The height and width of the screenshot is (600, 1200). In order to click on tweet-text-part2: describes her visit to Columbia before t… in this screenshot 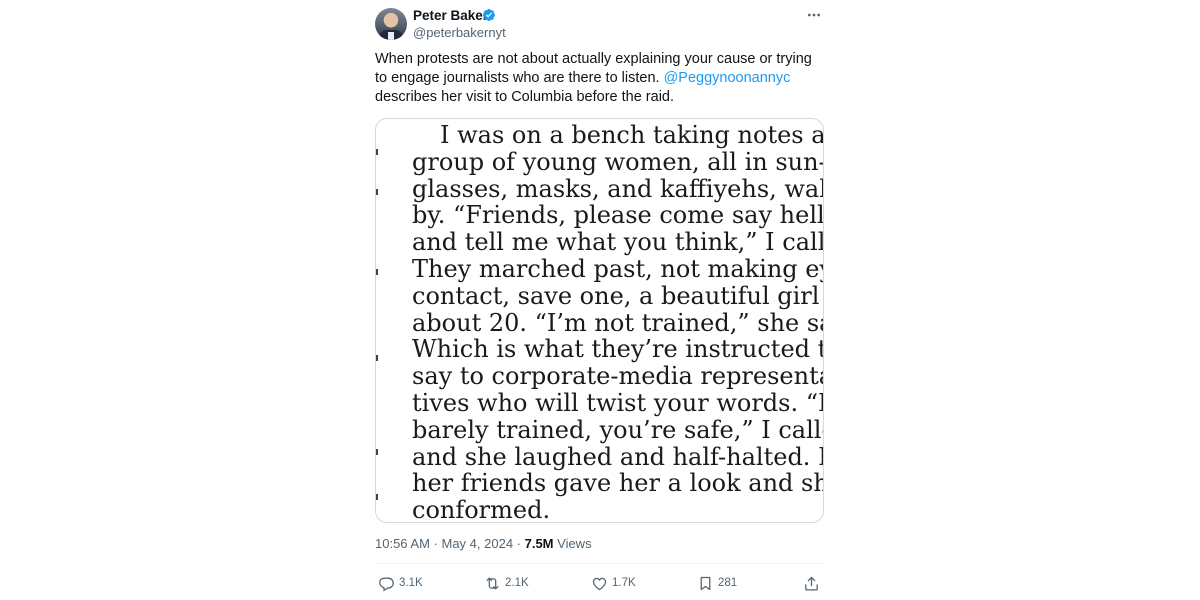, I will do `click(525, 97)`.